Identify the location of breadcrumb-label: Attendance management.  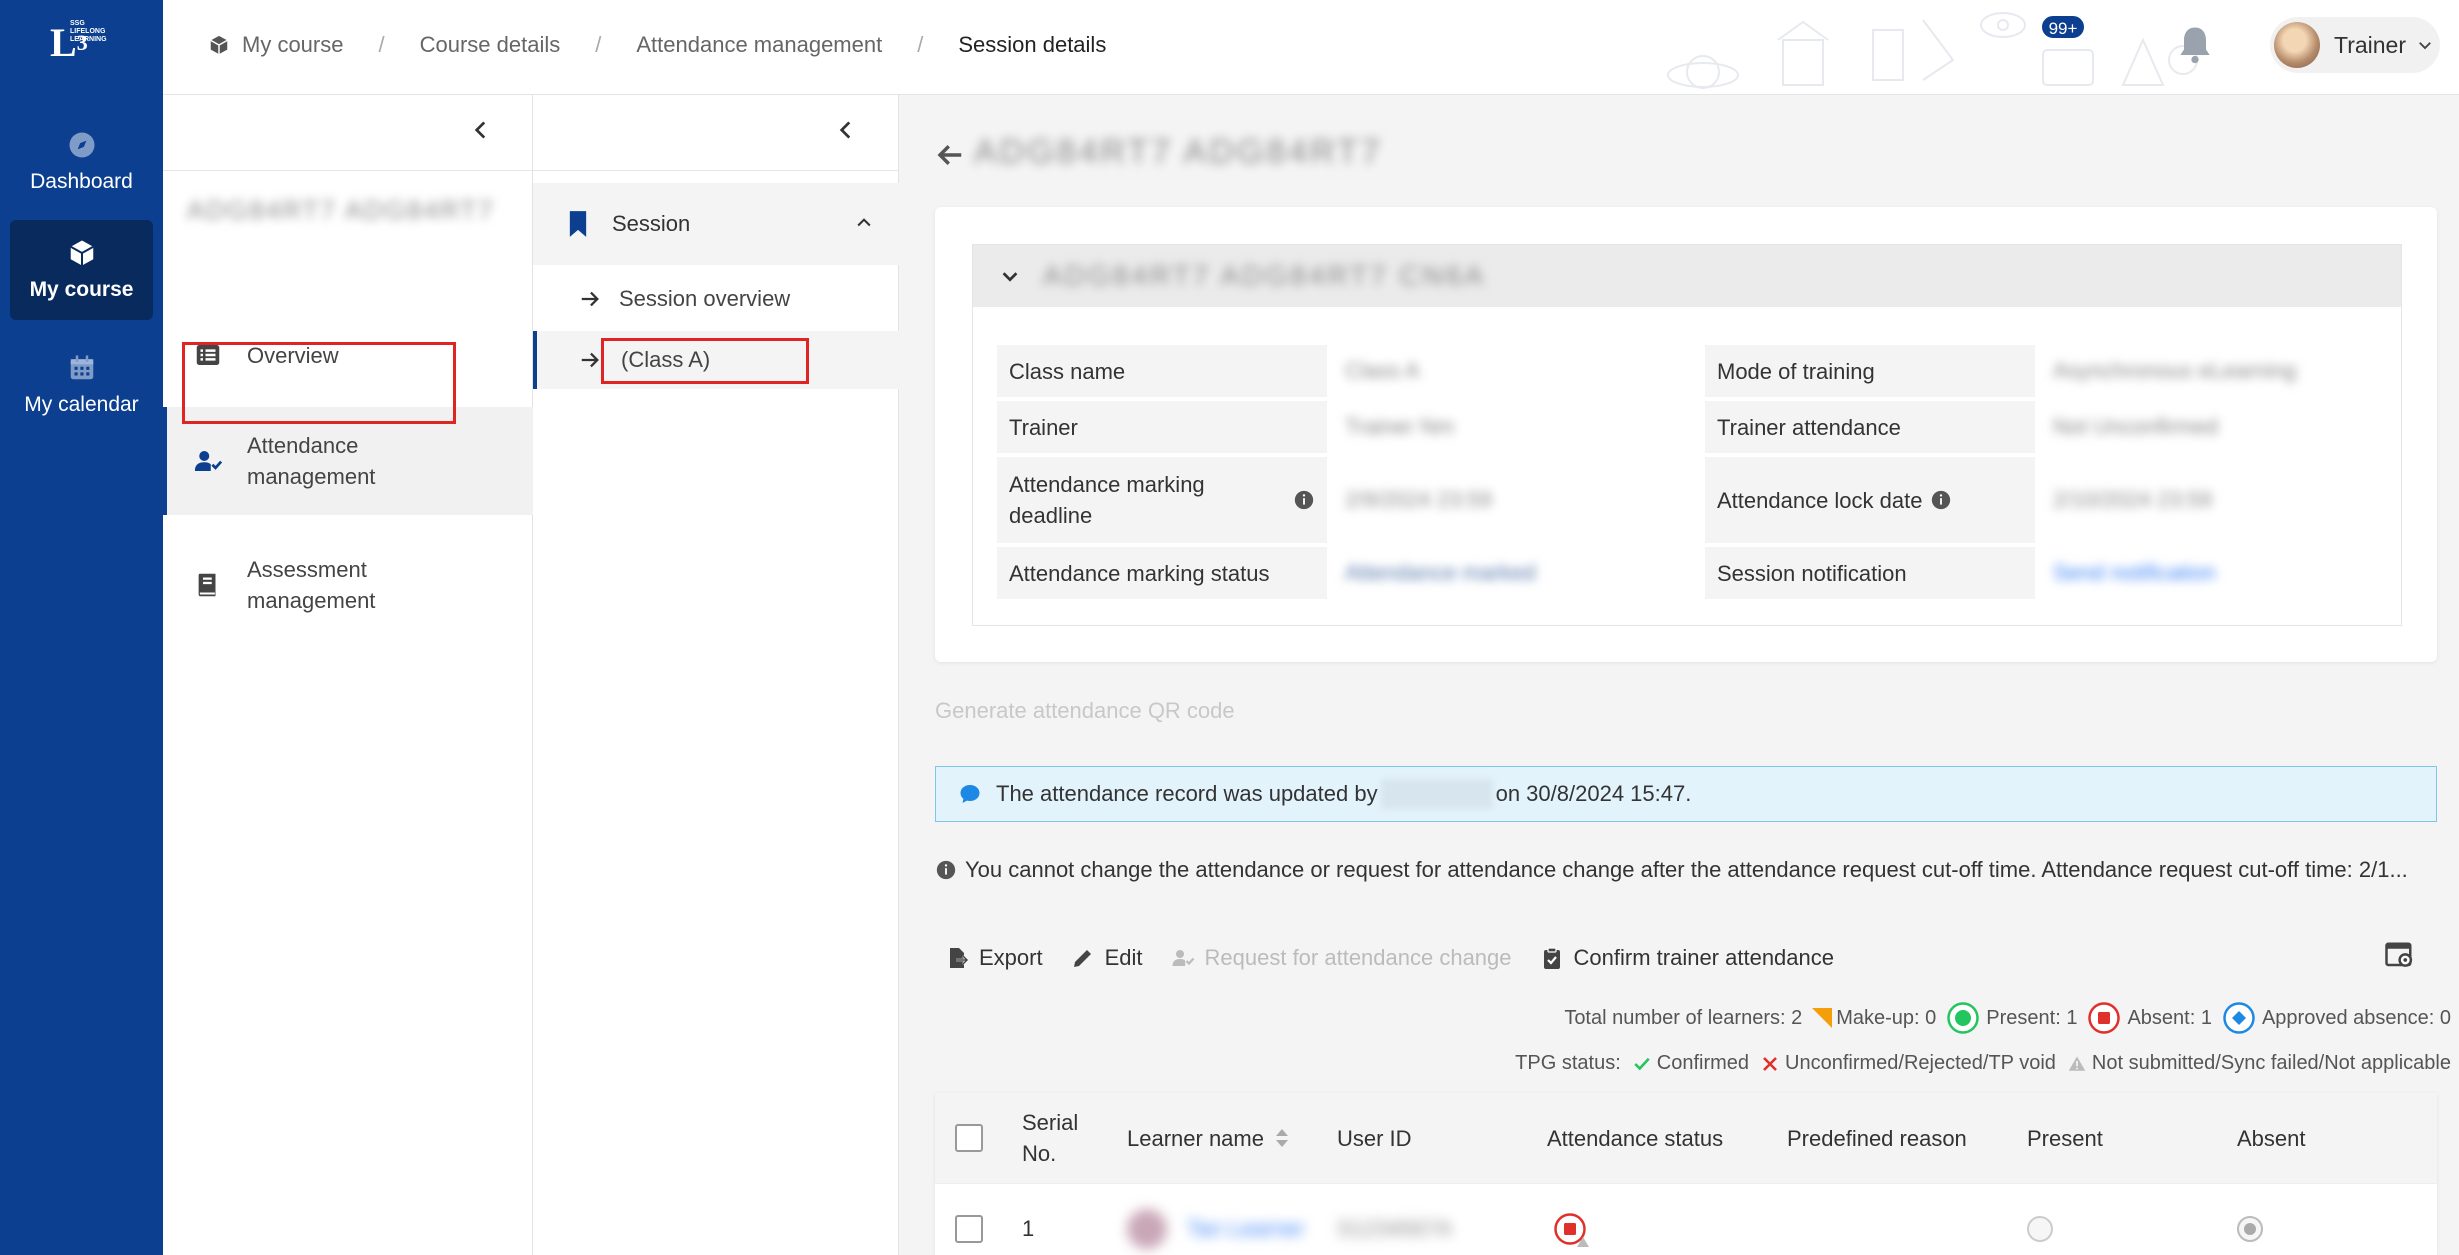
(759, 44).